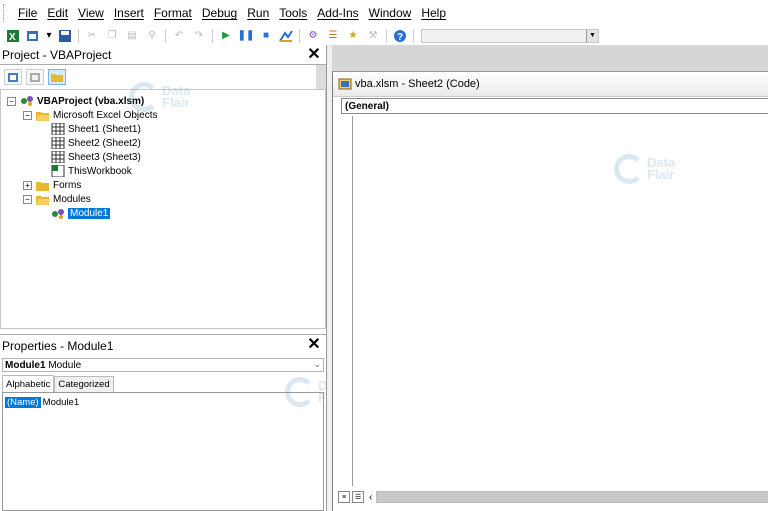  What do you see at coordinates (75, 101) in the screenshot?
I see `tree-item-vbaproject: − VBAProject (vba.xlsm)` at bounding box center [75, 101].